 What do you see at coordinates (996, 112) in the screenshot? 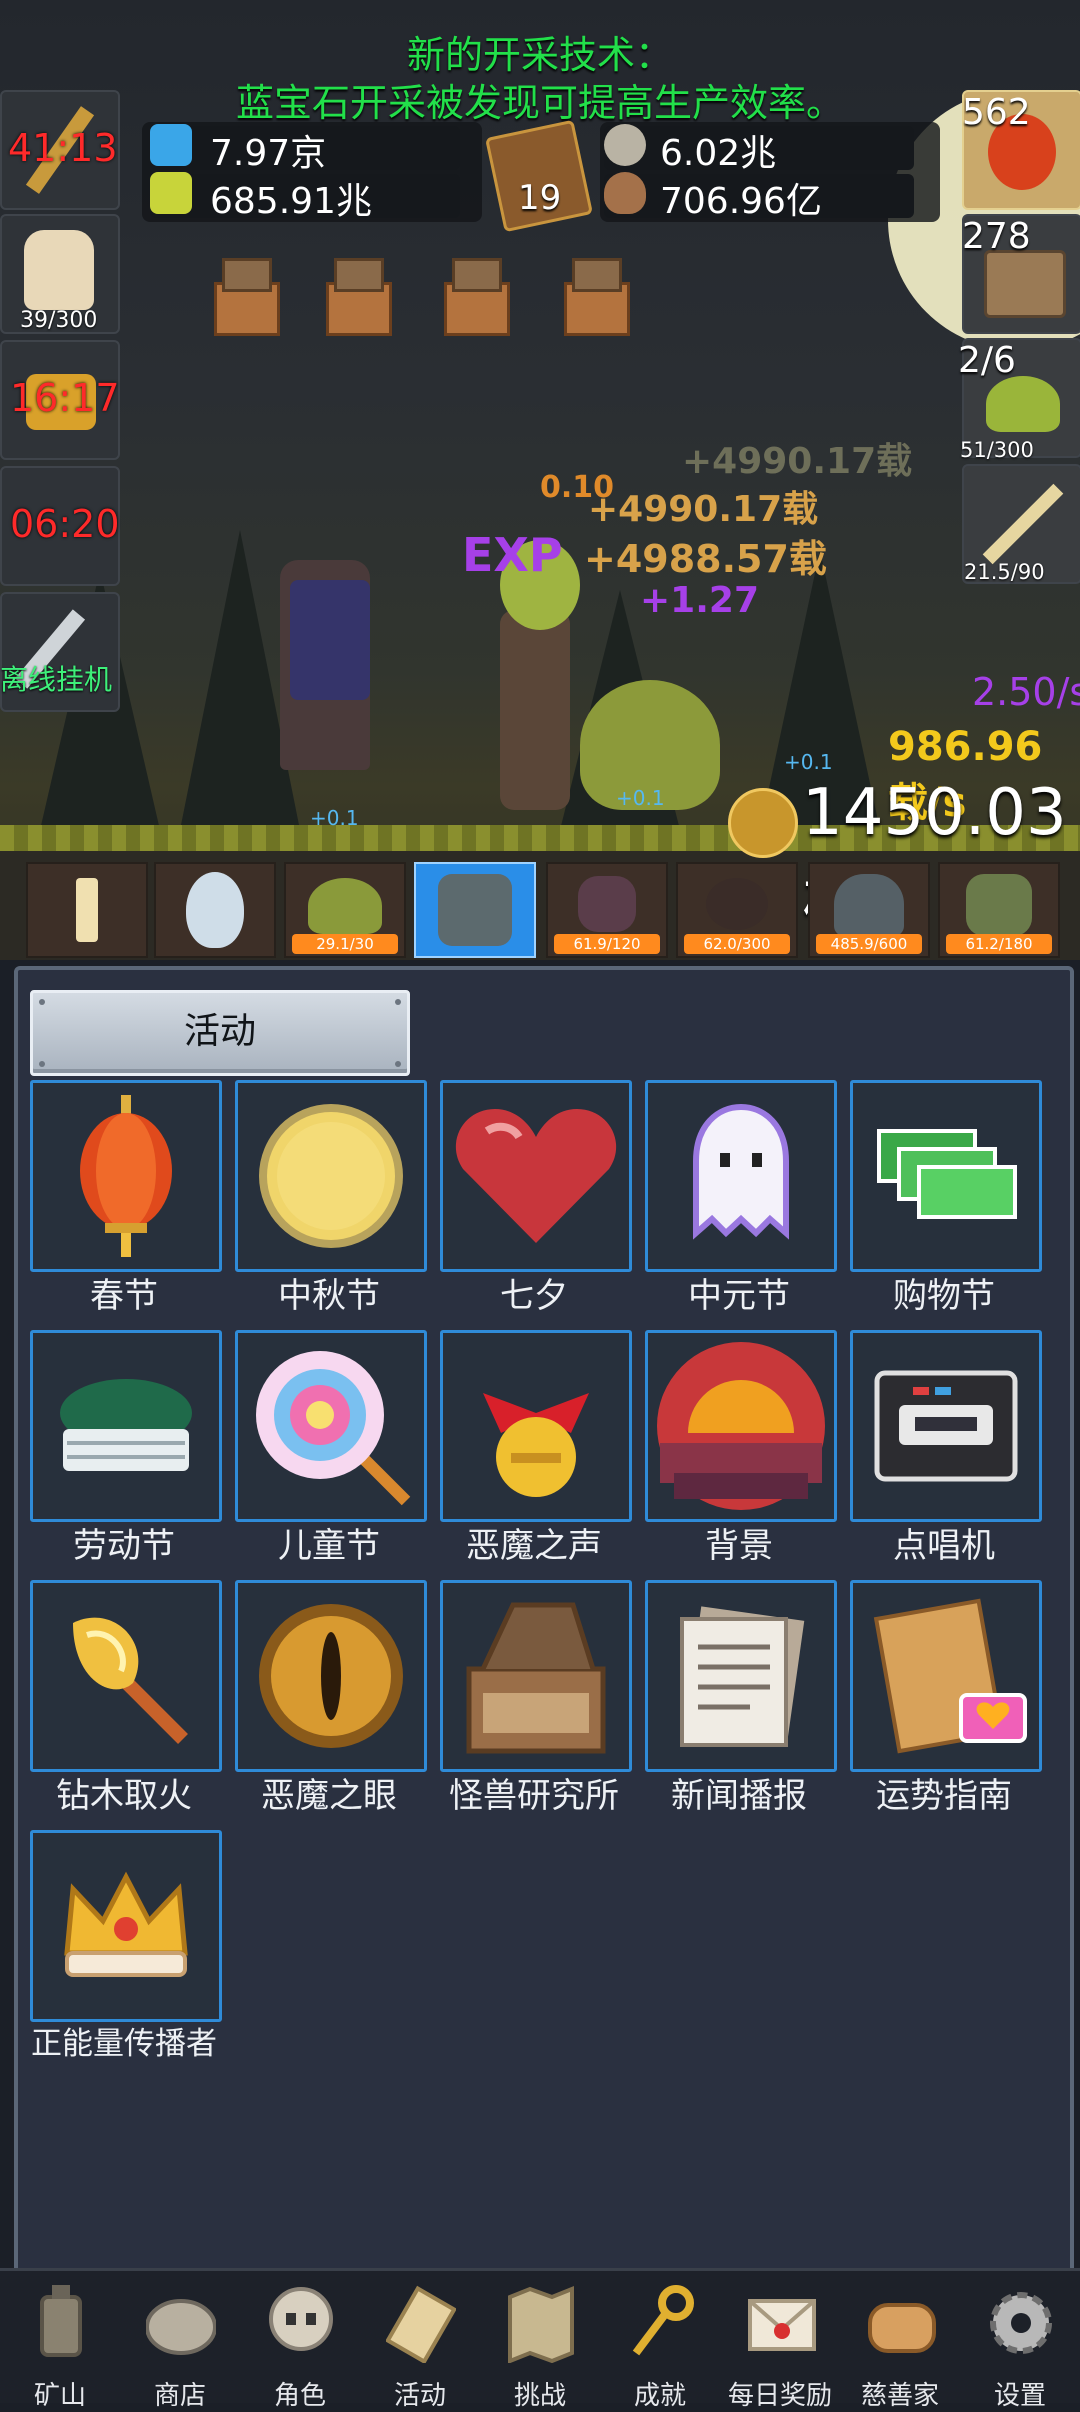
I see `potion-count: 562` at bounding box center [996, 112].